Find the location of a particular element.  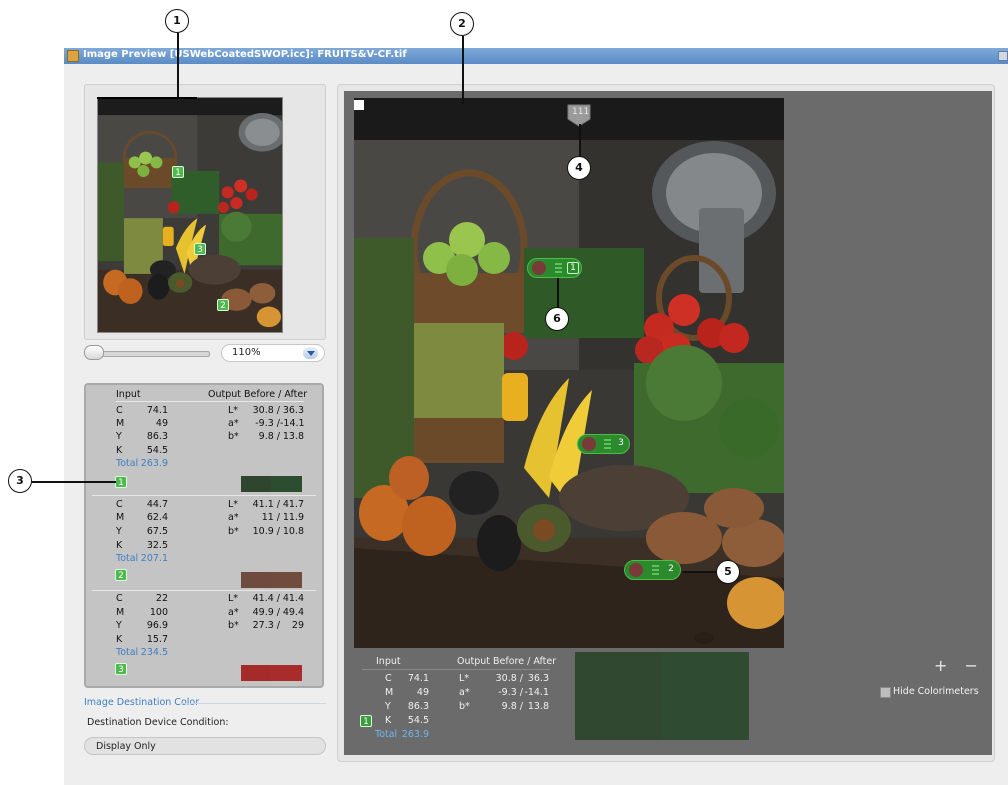

preview-corner-marker is located at coordinates (359, 105).